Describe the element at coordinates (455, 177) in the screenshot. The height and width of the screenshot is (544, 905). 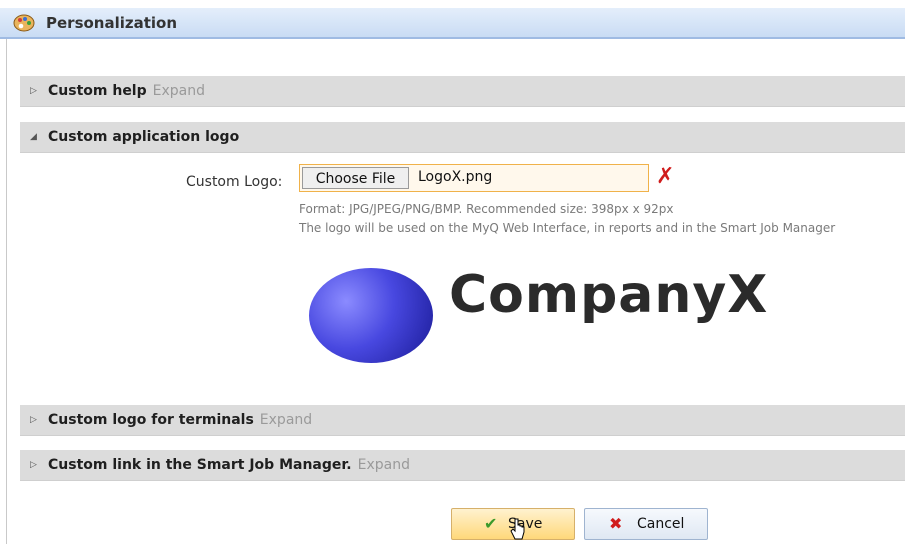
I see `selected-filename: LogoX.png` at that location.